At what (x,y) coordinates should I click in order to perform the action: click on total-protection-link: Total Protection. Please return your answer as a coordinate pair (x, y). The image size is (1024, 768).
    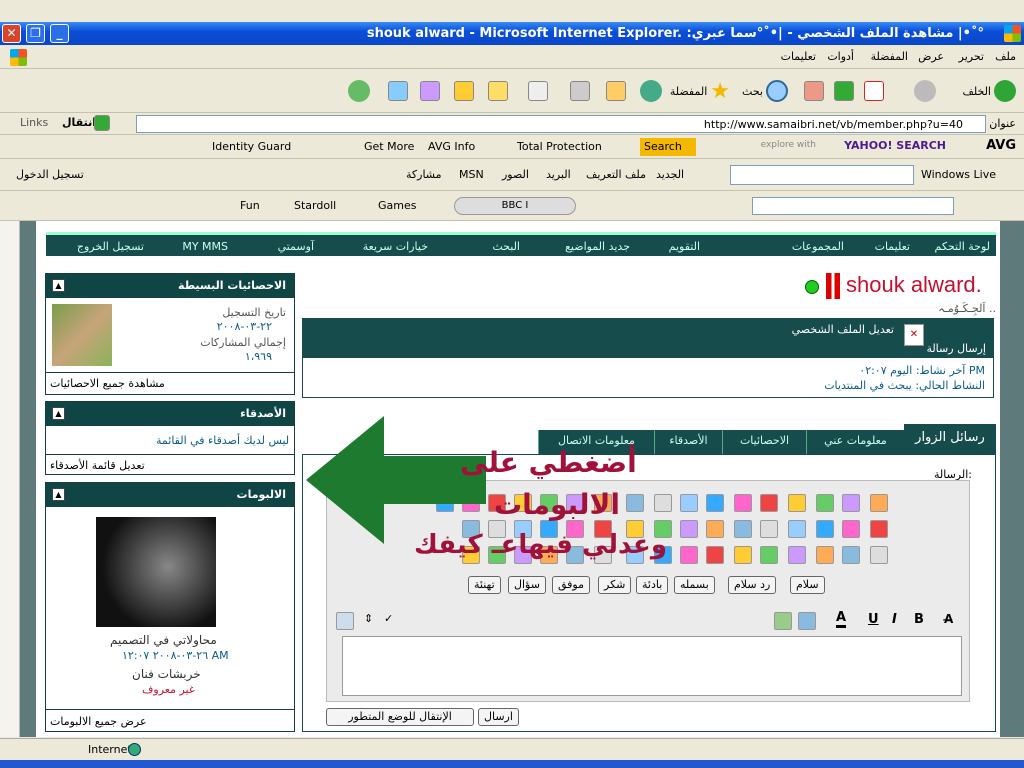
    Looking at the image, I should click on (559, 146).